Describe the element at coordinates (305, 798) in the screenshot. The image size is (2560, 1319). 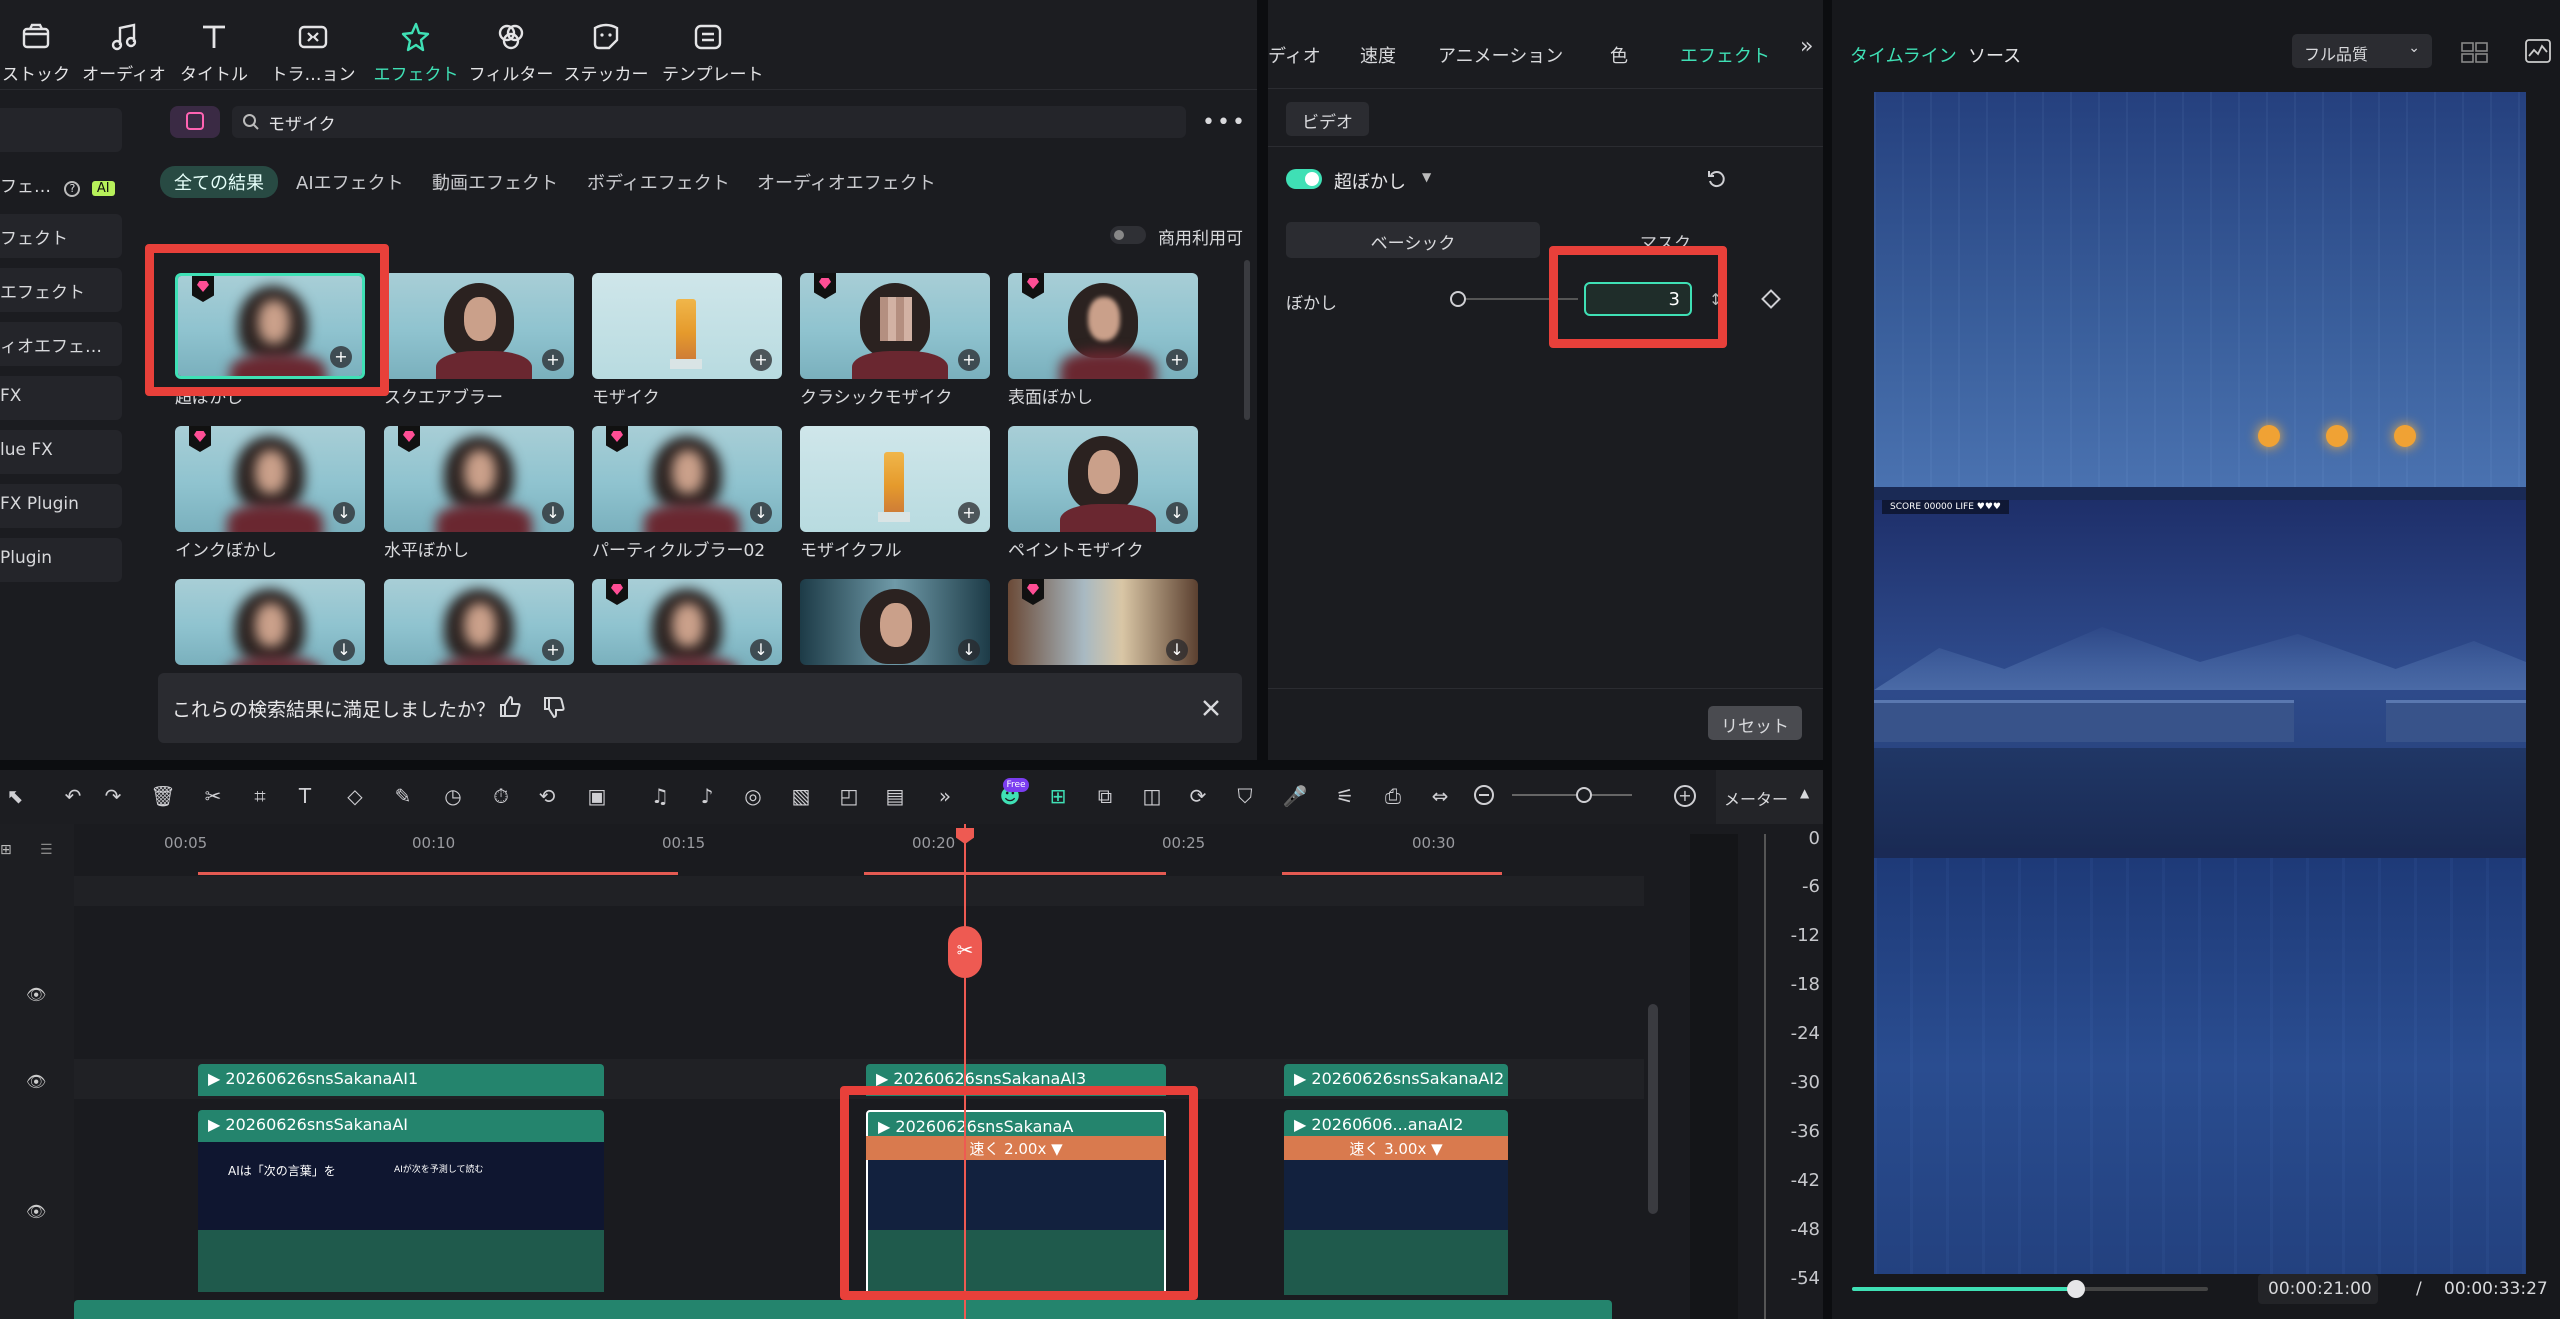
I see `text-icon: T` at that location.